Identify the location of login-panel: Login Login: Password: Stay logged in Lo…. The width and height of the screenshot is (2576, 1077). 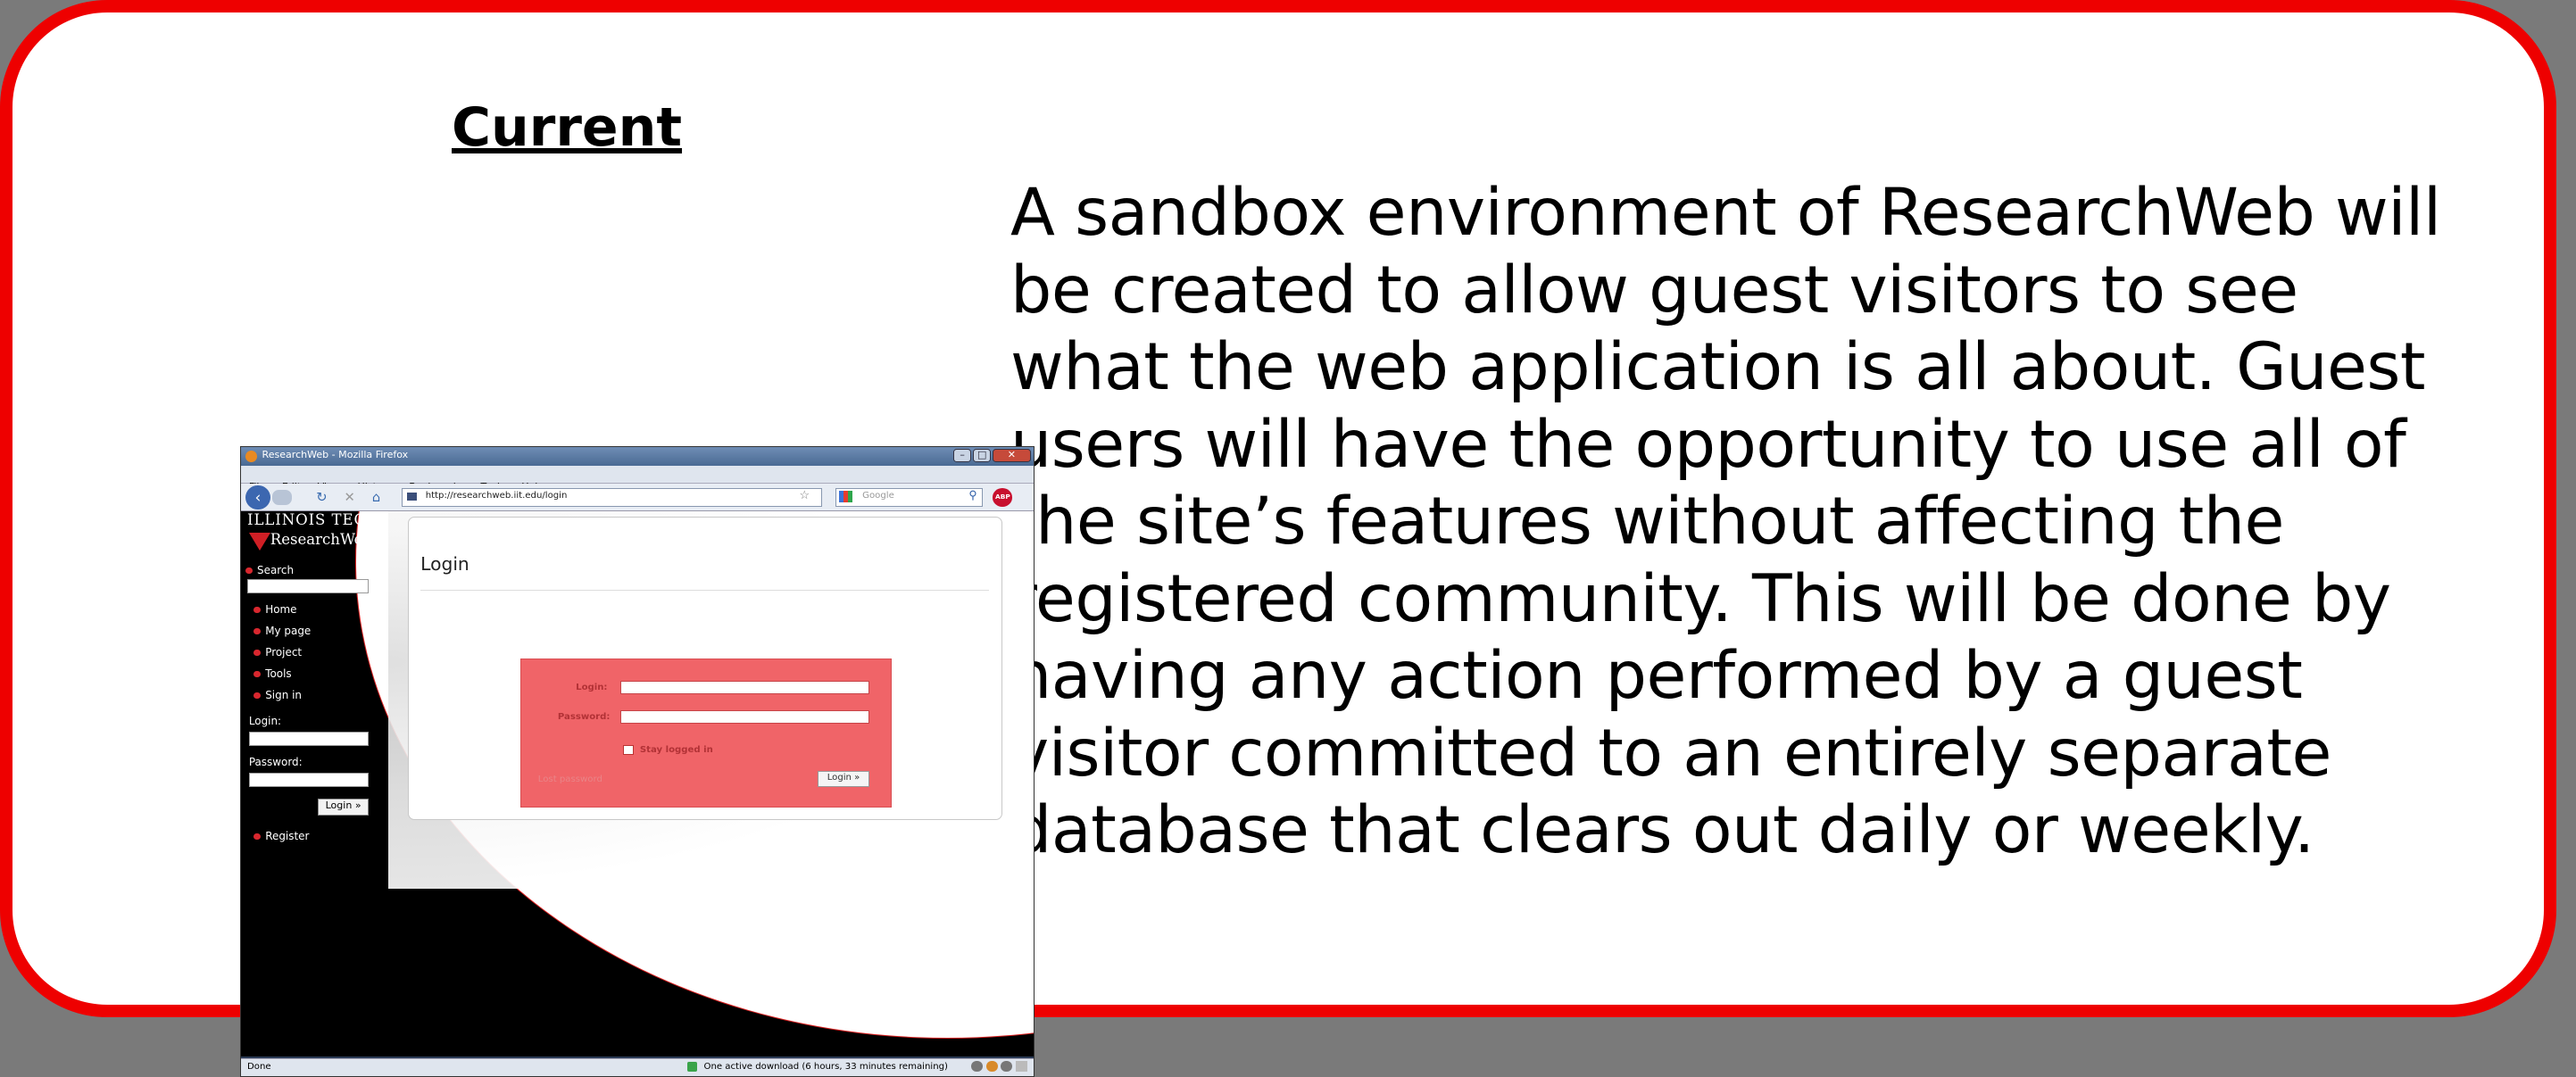
(705, 669).